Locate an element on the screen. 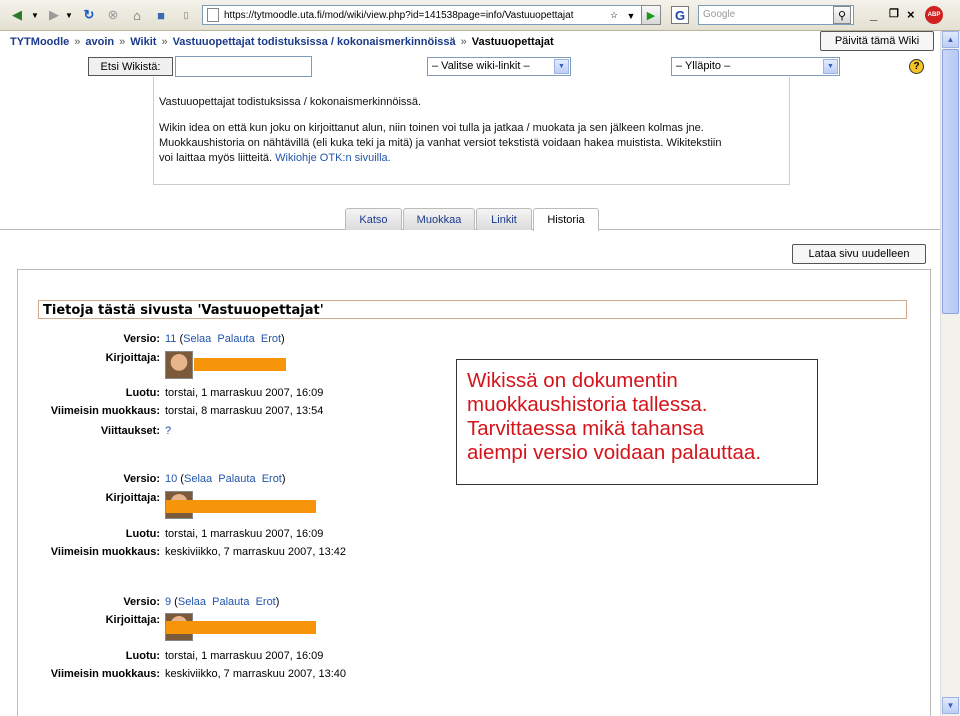 The height and width of the screenshot is (716, 960). wiki-links-select: – Valitse wiki-linkit – ▼ is located at coordinates (499, 66).